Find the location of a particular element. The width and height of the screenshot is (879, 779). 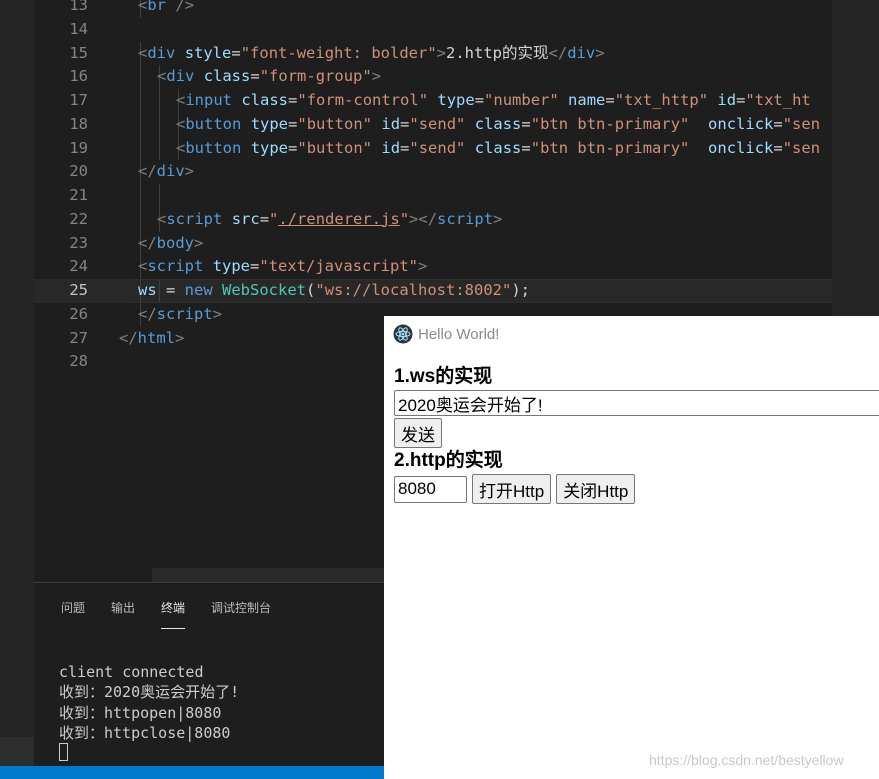

terminal-cursor is located at coordinates (63, 752).